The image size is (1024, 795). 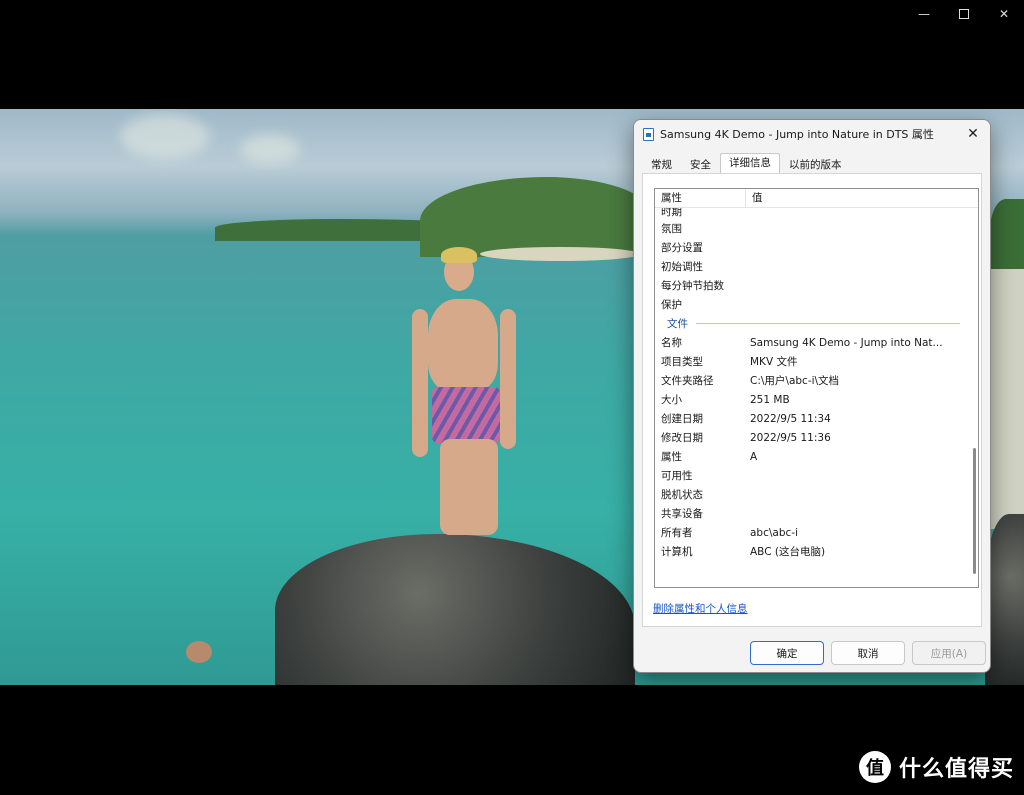 I want to click on row-key: 可用性, so click(x=677, y=476).